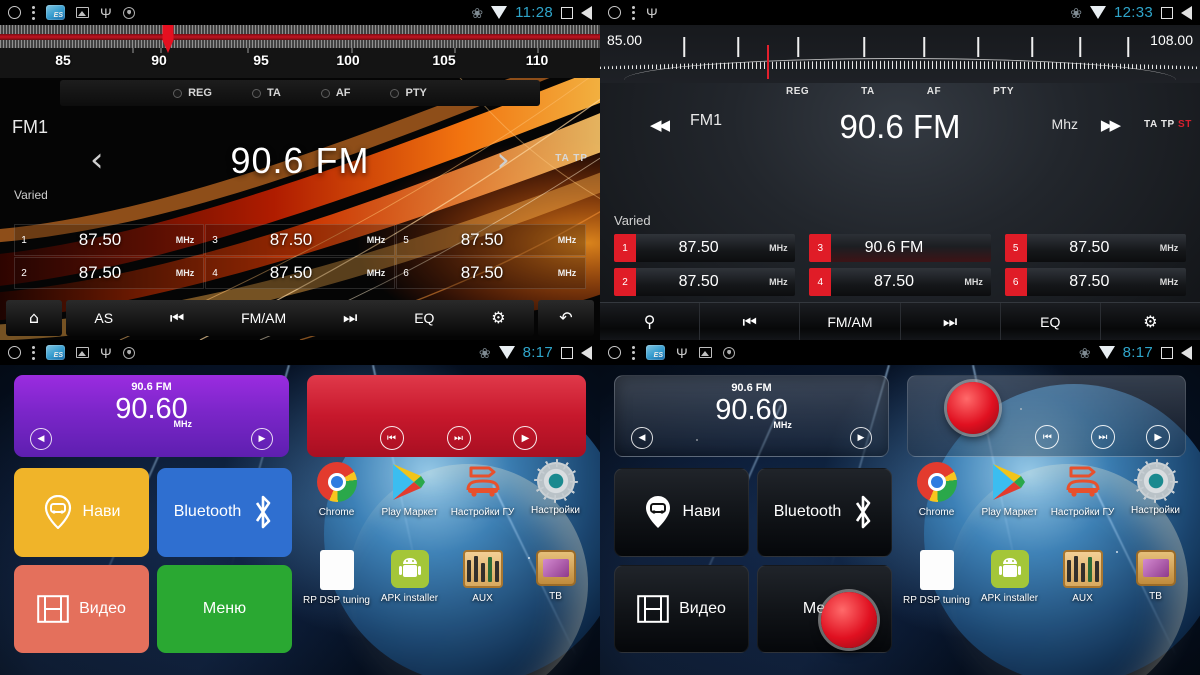  What do you see at coordinates (335, 93) in the screenshot?
I see `rds-toggle-af: AF` at bounding box center [335, 93].